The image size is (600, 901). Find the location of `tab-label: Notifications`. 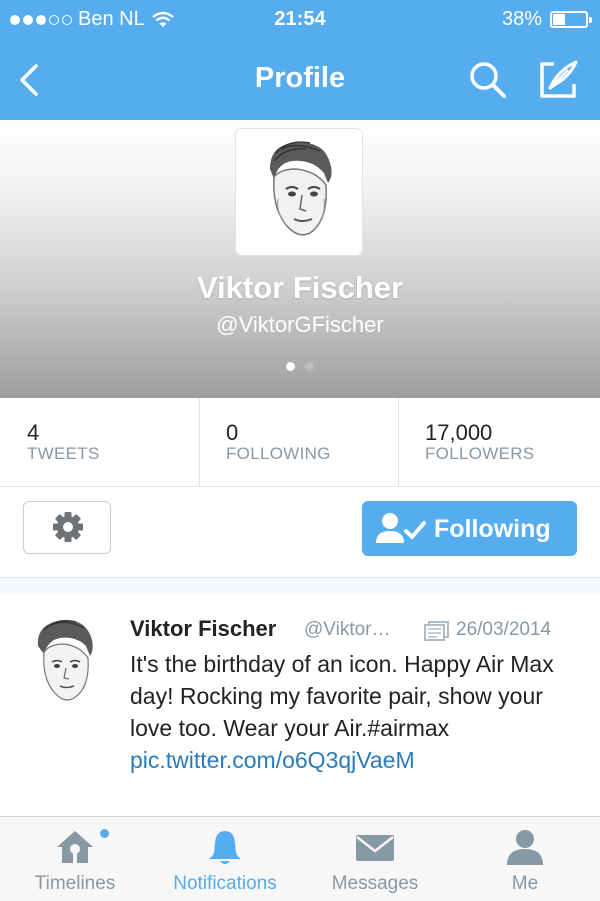

tab-label: Notifications is located at coordinates (225, 883).